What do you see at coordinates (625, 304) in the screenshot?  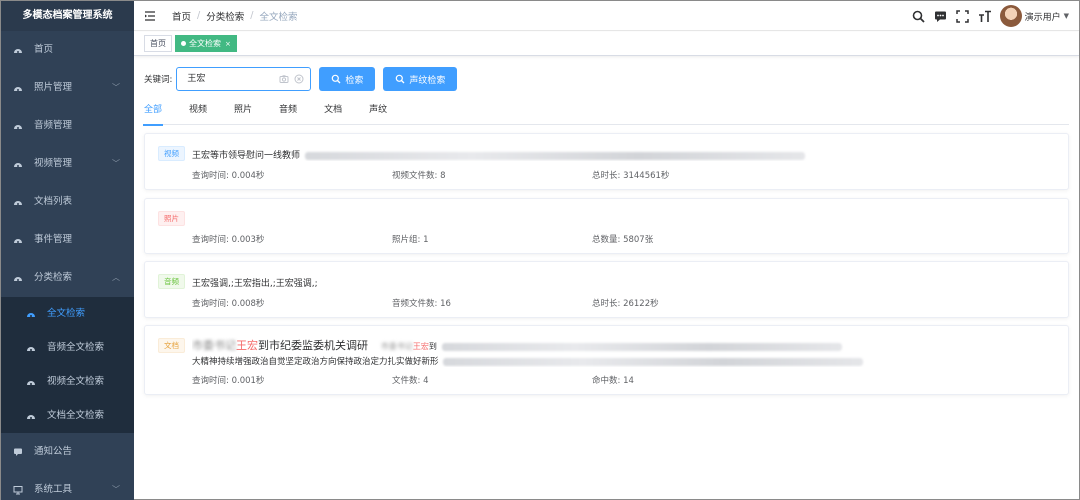 I see `stat-total: 总时长: 26122秒` at bounding box center [625, 304].